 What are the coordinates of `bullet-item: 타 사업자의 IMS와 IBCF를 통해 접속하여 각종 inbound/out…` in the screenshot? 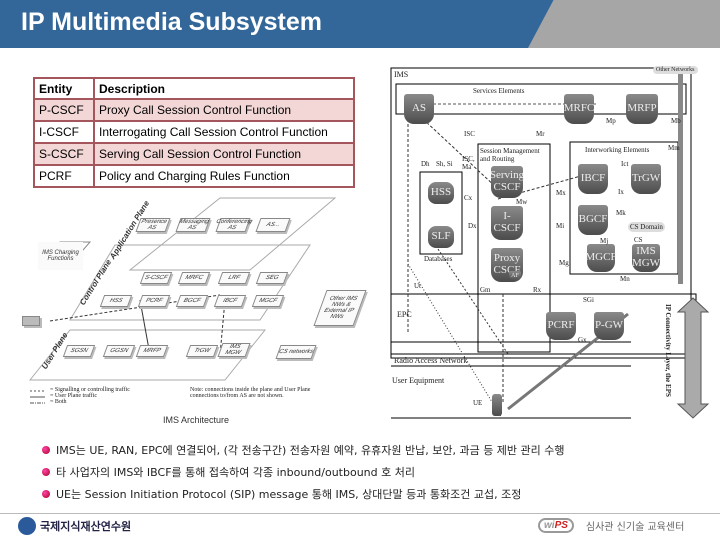 It's located at (303, 472).